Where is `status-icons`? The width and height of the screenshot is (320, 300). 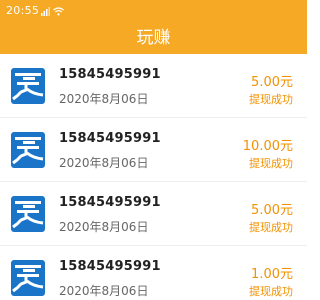
status-icons is located at coordinates (52, 11).